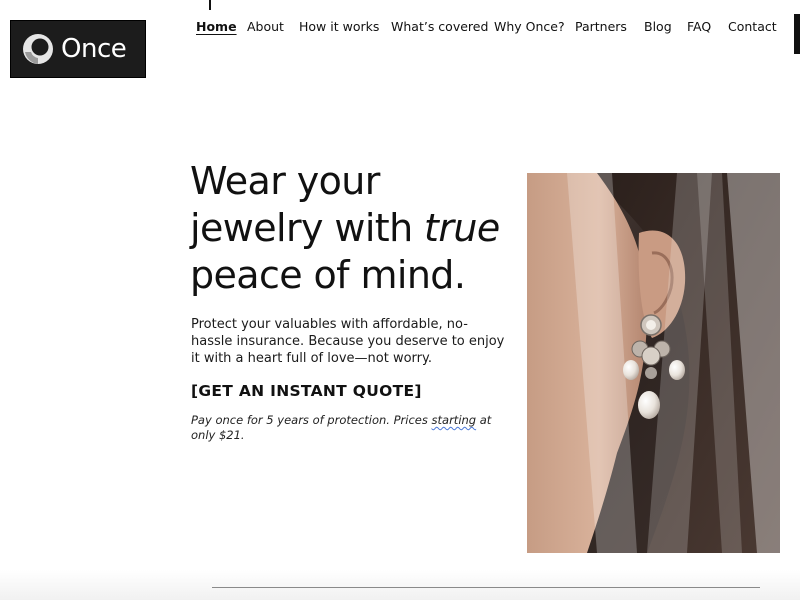 This screenshot has height=600, width=800. I want to click on bottom-fade, so click(400, 585).